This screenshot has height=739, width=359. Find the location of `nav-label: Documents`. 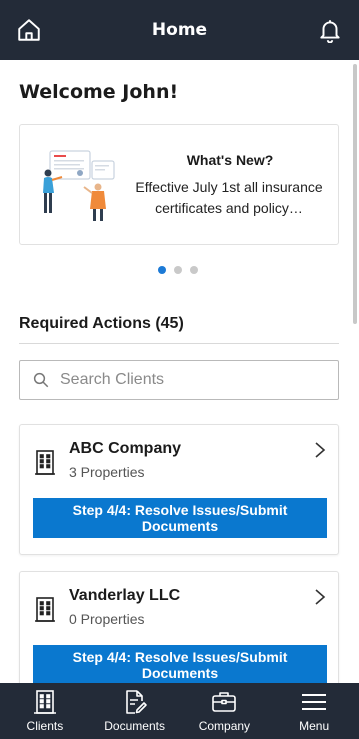

nav-label: Documents is located at coordinates (134, 726).